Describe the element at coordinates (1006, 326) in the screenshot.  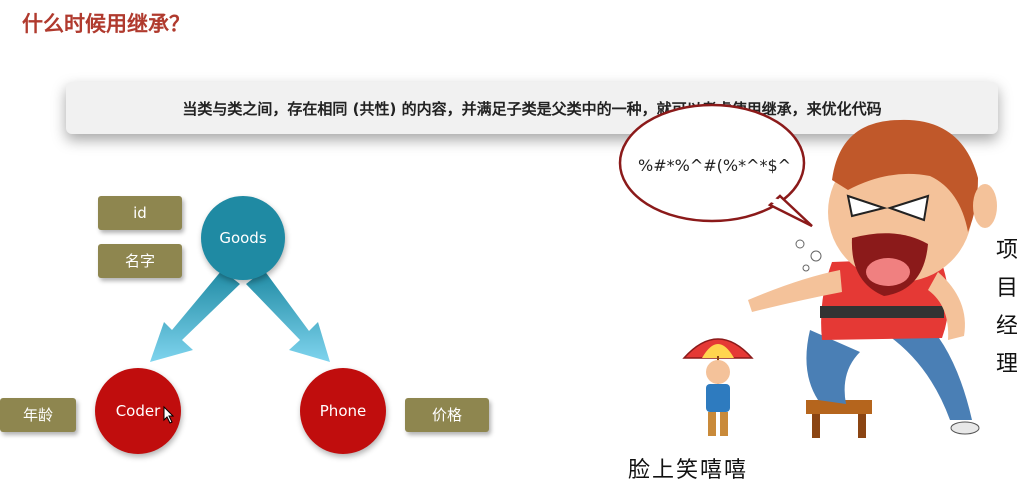
I see `side-text-3: 经` at that location.